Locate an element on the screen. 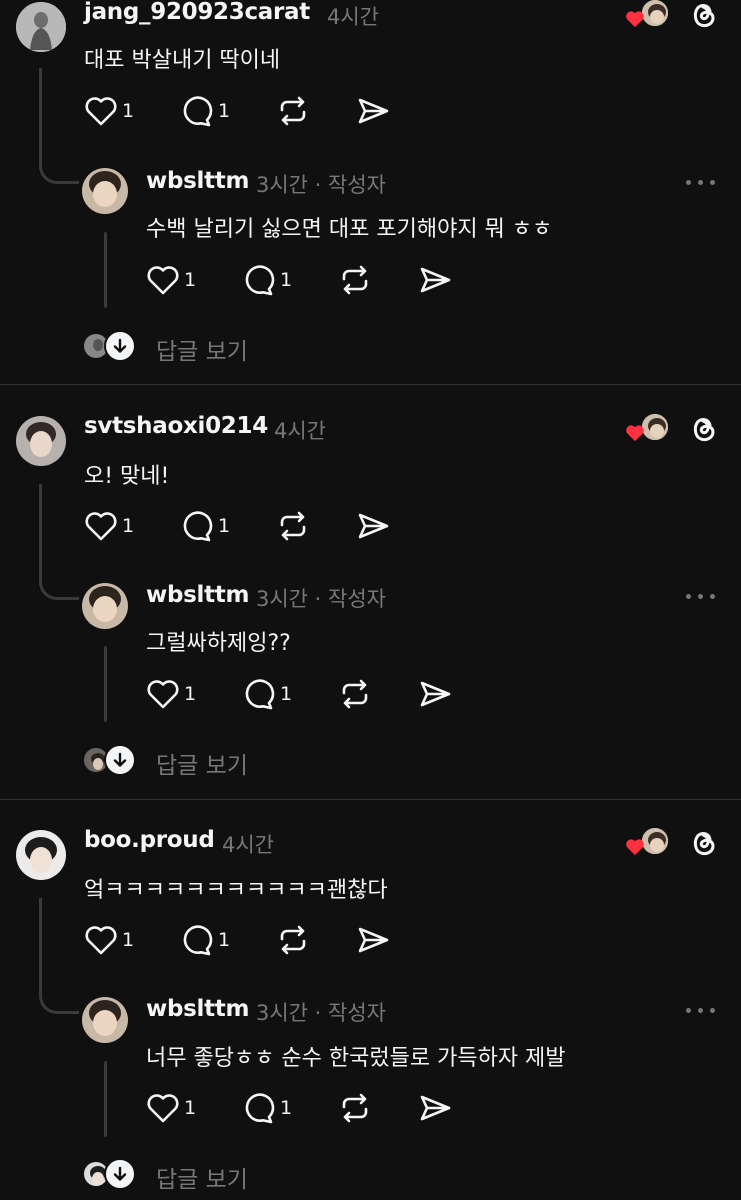  reply-text: 수백 날리기 싫으면 대포 포기해야지 뭐 ㅎㅎ is located at coordinates (349, 229).